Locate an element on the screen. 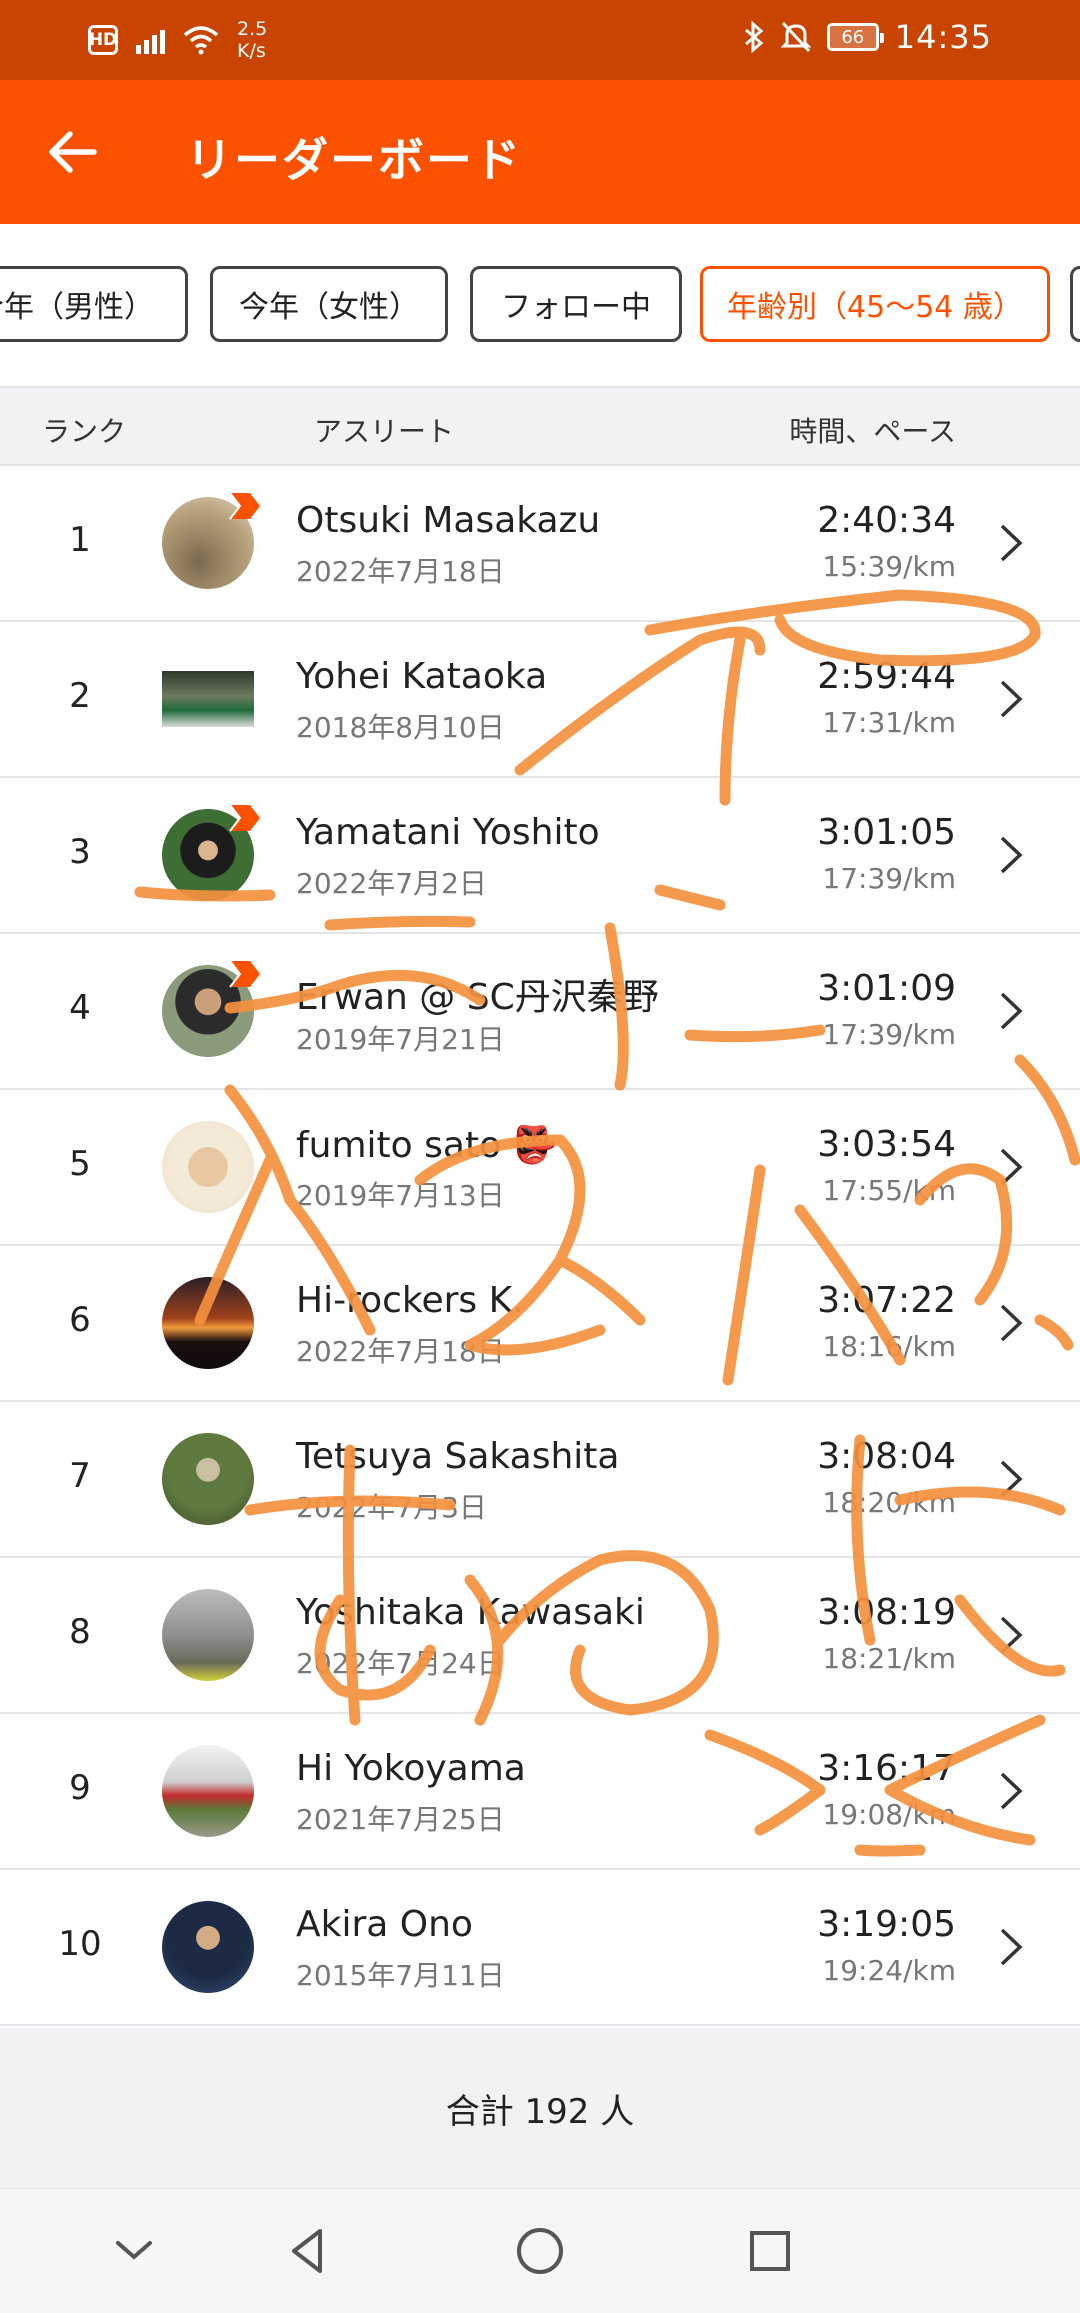  pace: 17:31/km is located at coordinates (889, 722).